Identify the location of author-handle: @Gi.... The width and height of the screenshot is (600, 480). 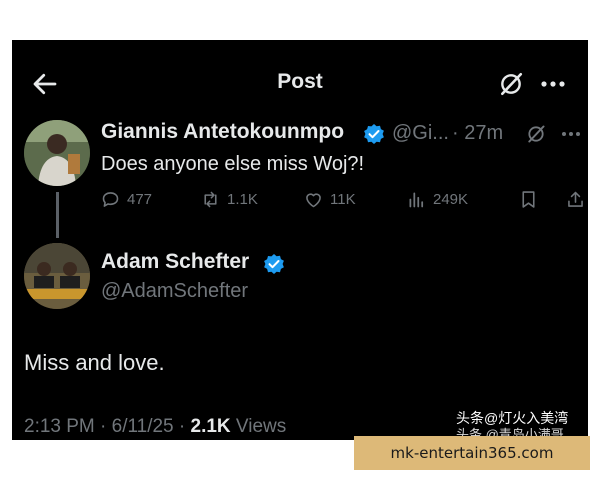
(420, 133).